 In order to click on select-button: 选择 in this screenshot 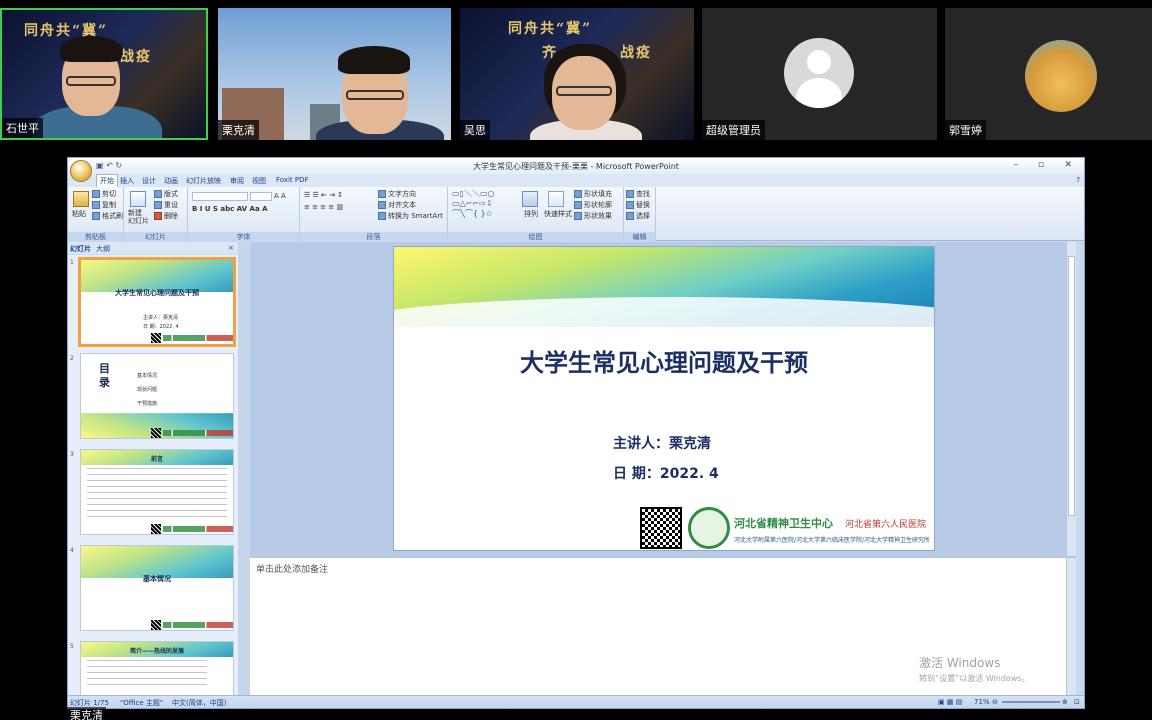, I will do `click(638, 216)`.